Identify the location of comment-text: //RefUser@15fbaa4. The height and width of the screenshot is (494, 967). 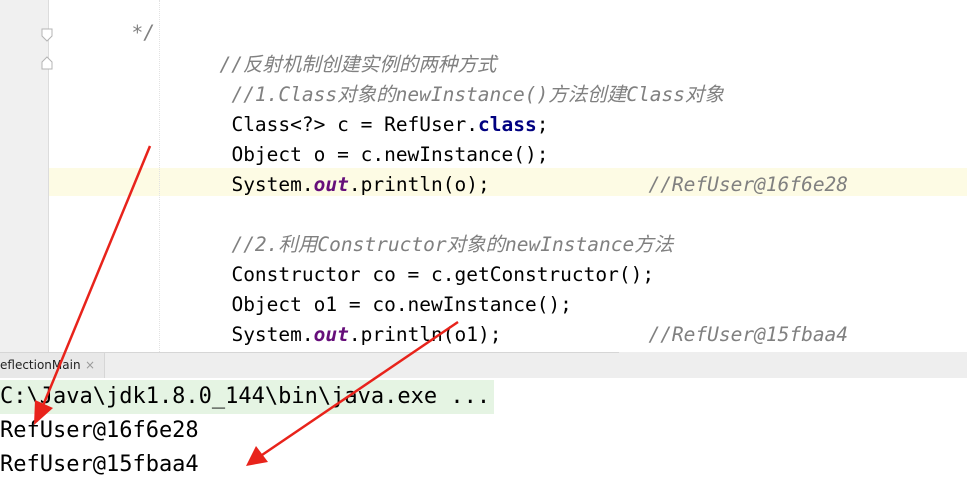
(748, 334).